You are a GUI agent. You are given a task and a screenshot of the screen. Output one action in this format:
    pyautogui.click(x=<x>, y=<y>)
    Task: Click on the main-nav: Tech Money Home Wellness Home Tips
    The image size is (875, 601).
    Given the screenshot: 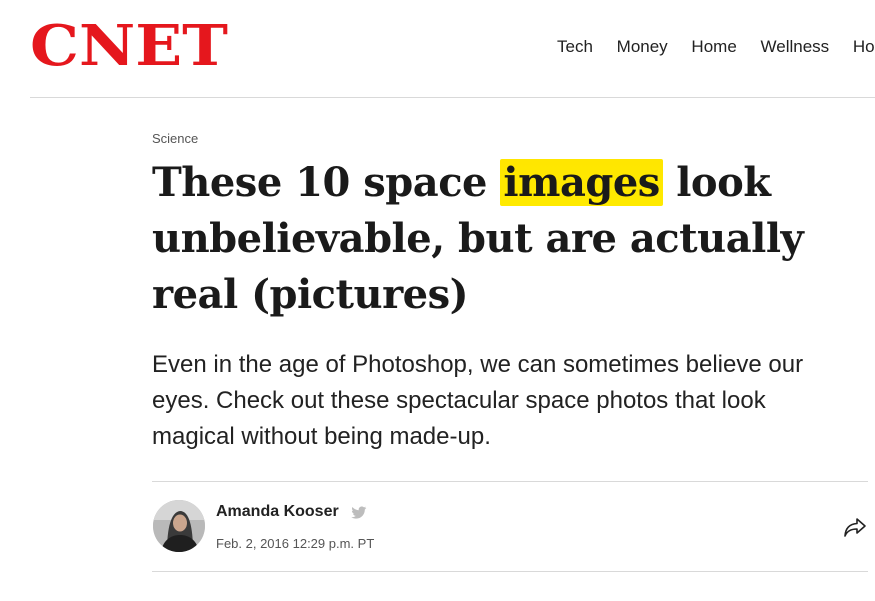 What is the action you would take?
    pyautogui.click(x=716, y=47)
    